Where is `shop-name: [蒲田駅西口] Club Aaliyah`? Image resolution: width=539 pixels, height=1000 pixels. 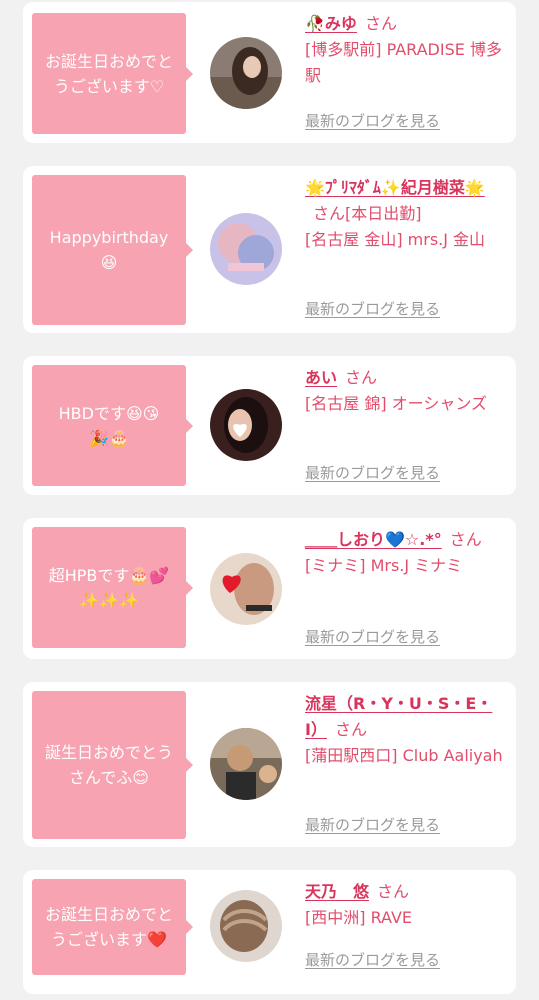
shop-name: [蒲田駅西口] Club Aaliyah is located at coordinates (404, 755).